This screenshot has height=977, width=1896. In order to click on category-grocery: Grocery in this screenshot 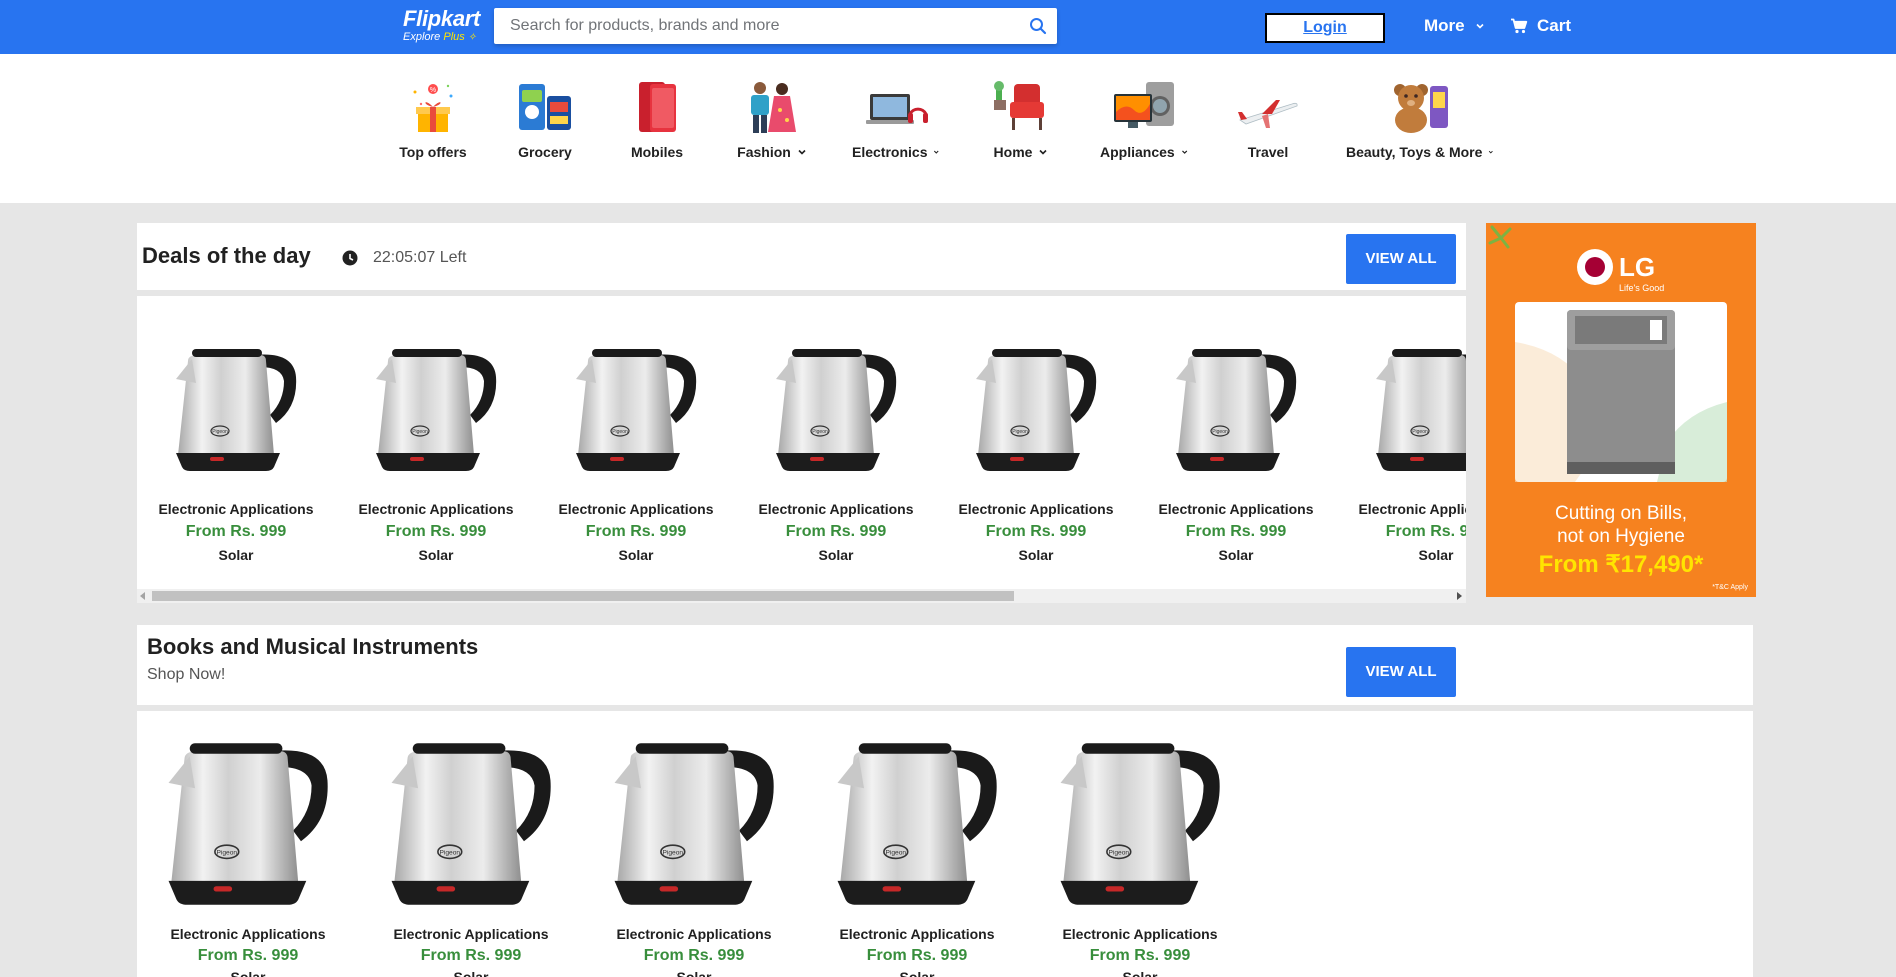, I will do `click(545, 120)`.